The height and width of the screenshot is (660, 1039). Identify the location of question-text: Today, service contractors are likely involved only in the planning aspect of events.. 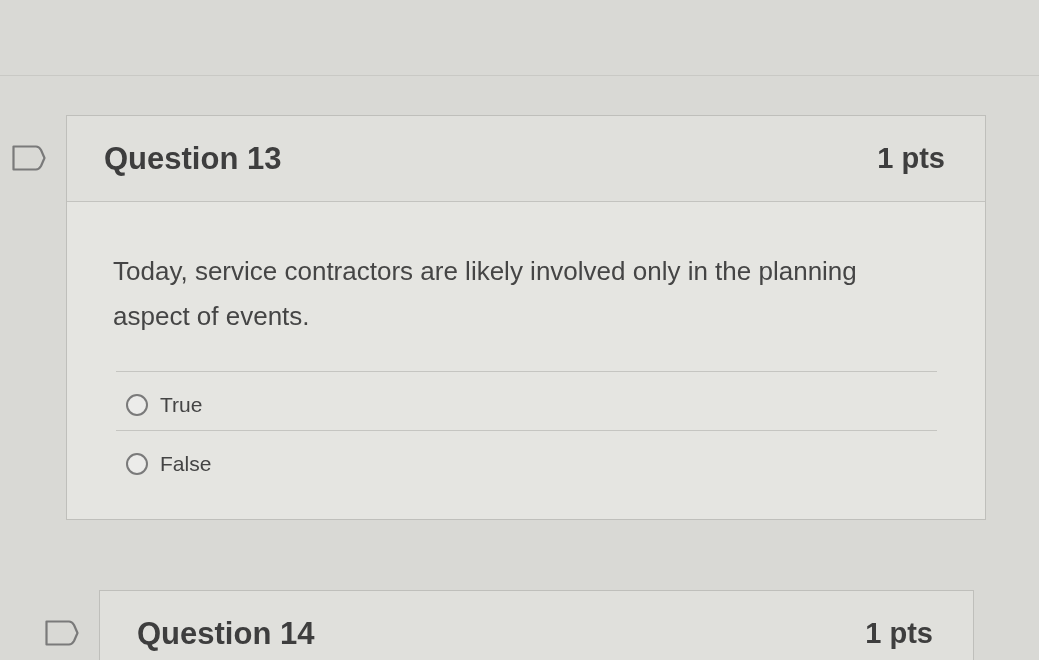
(485, 294).